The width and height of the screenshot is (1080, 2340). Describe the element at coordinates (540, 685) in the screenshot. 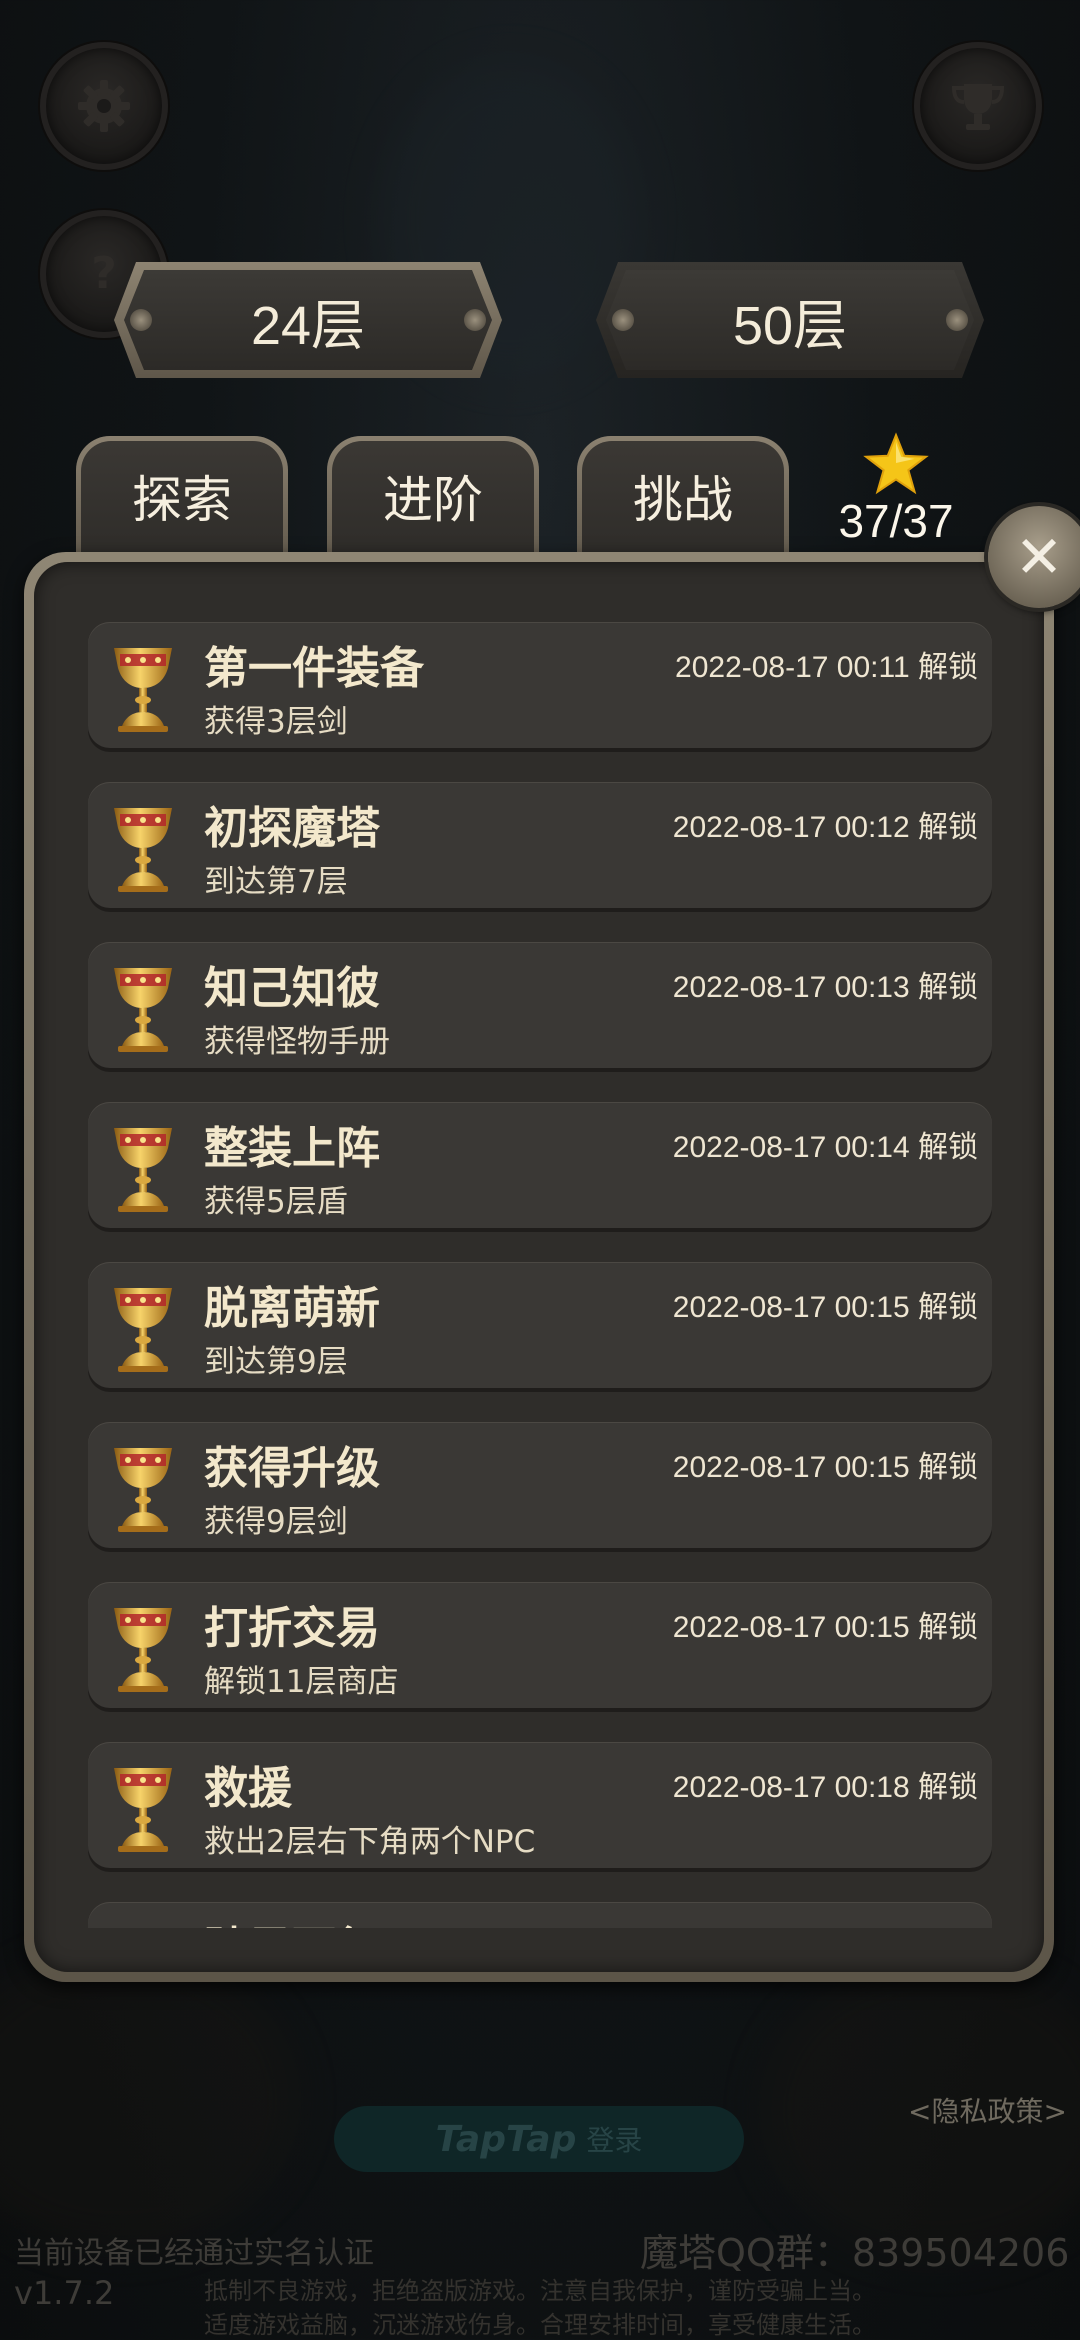

I see `achievement-item: 第一件装备 2022-08-17 00:11 解锁 获得3层剑` at that location.